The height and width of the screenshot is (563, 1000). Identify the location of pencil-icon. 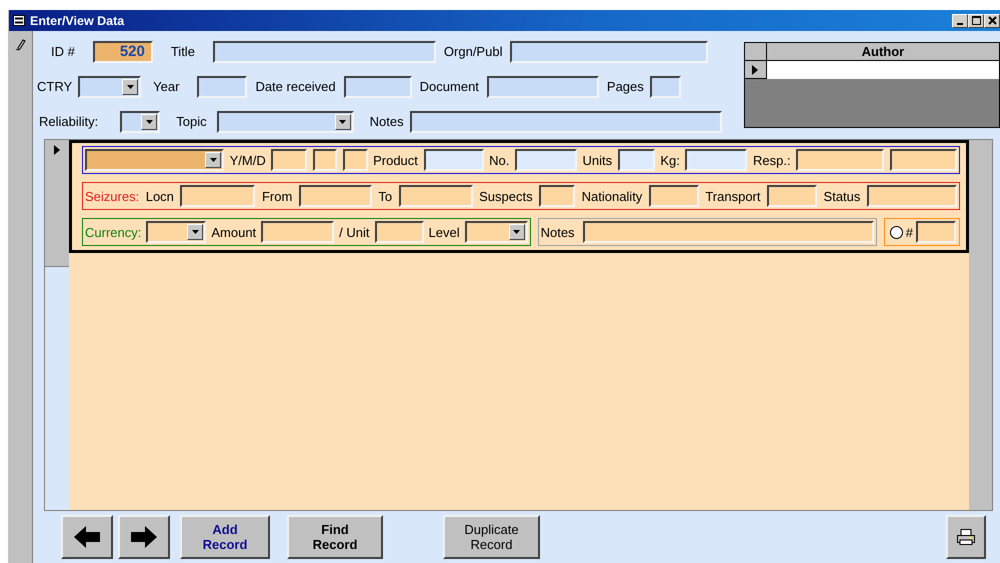
(21, 45).